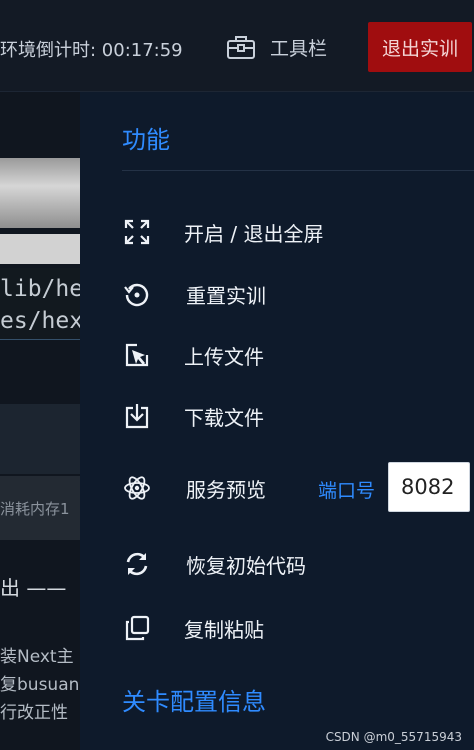 This screenshot has width=474, height=750. I want to click on exit-training-button: 退出实训, so click(420, 47).